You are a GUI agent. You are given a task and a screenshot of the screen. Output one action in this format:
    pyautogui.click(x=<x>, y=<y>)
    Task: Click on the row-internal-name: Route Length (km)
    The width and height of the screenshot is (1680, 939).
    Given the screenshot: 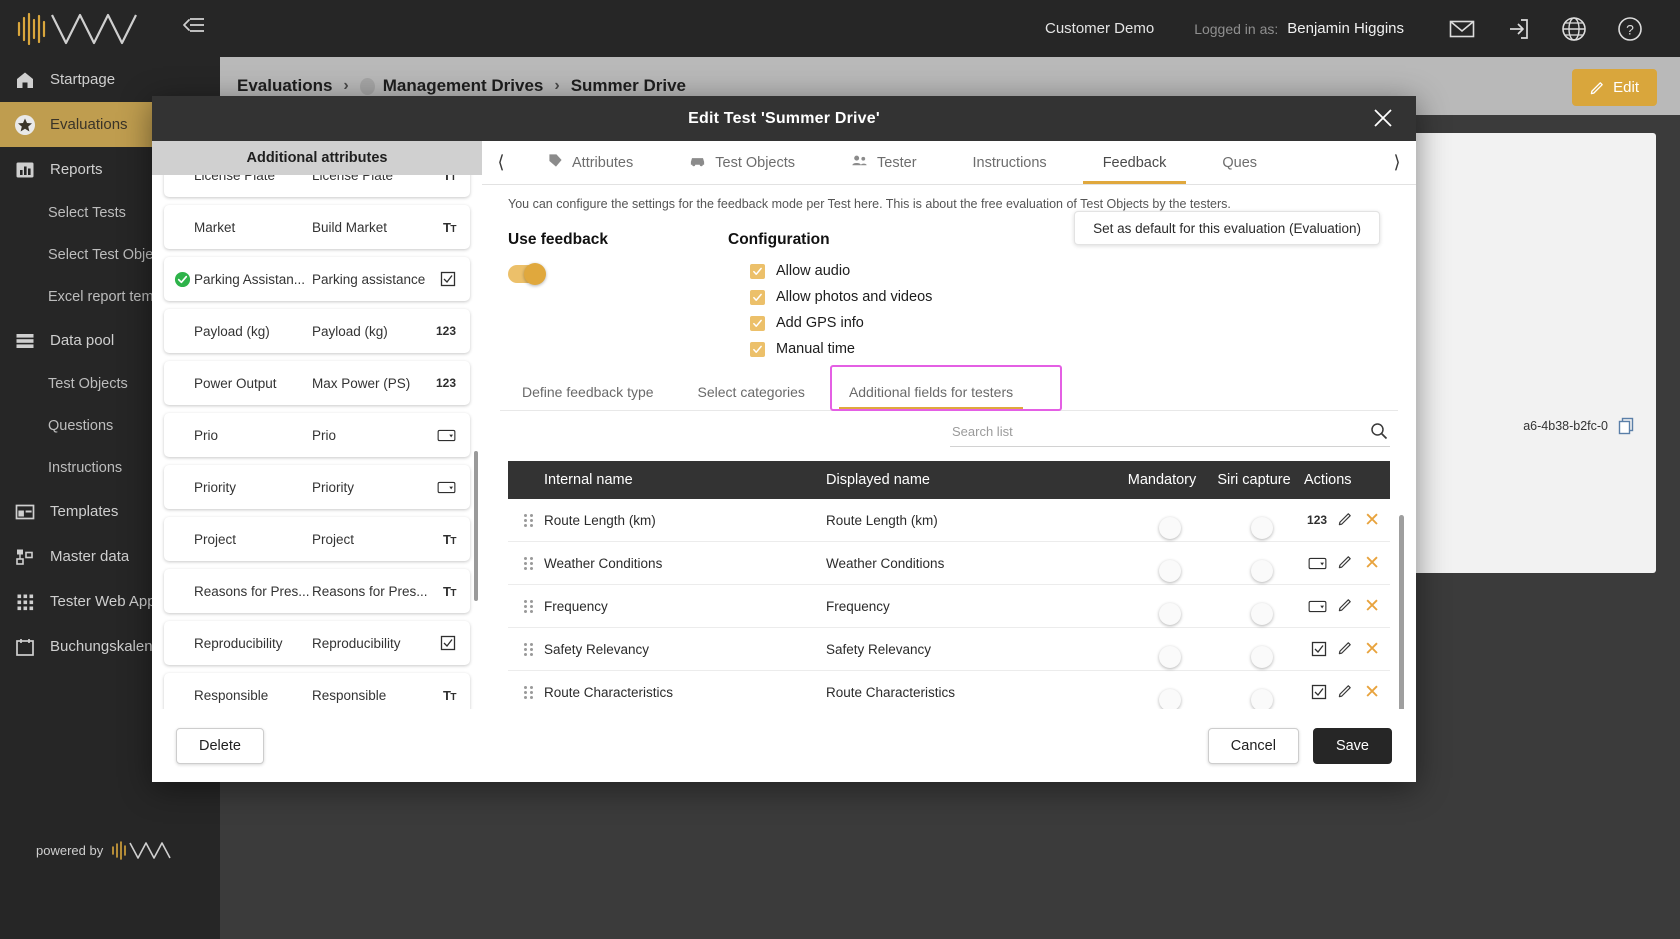 What is the action you would take?
    pyautogui.click(x=600, y=520)
    